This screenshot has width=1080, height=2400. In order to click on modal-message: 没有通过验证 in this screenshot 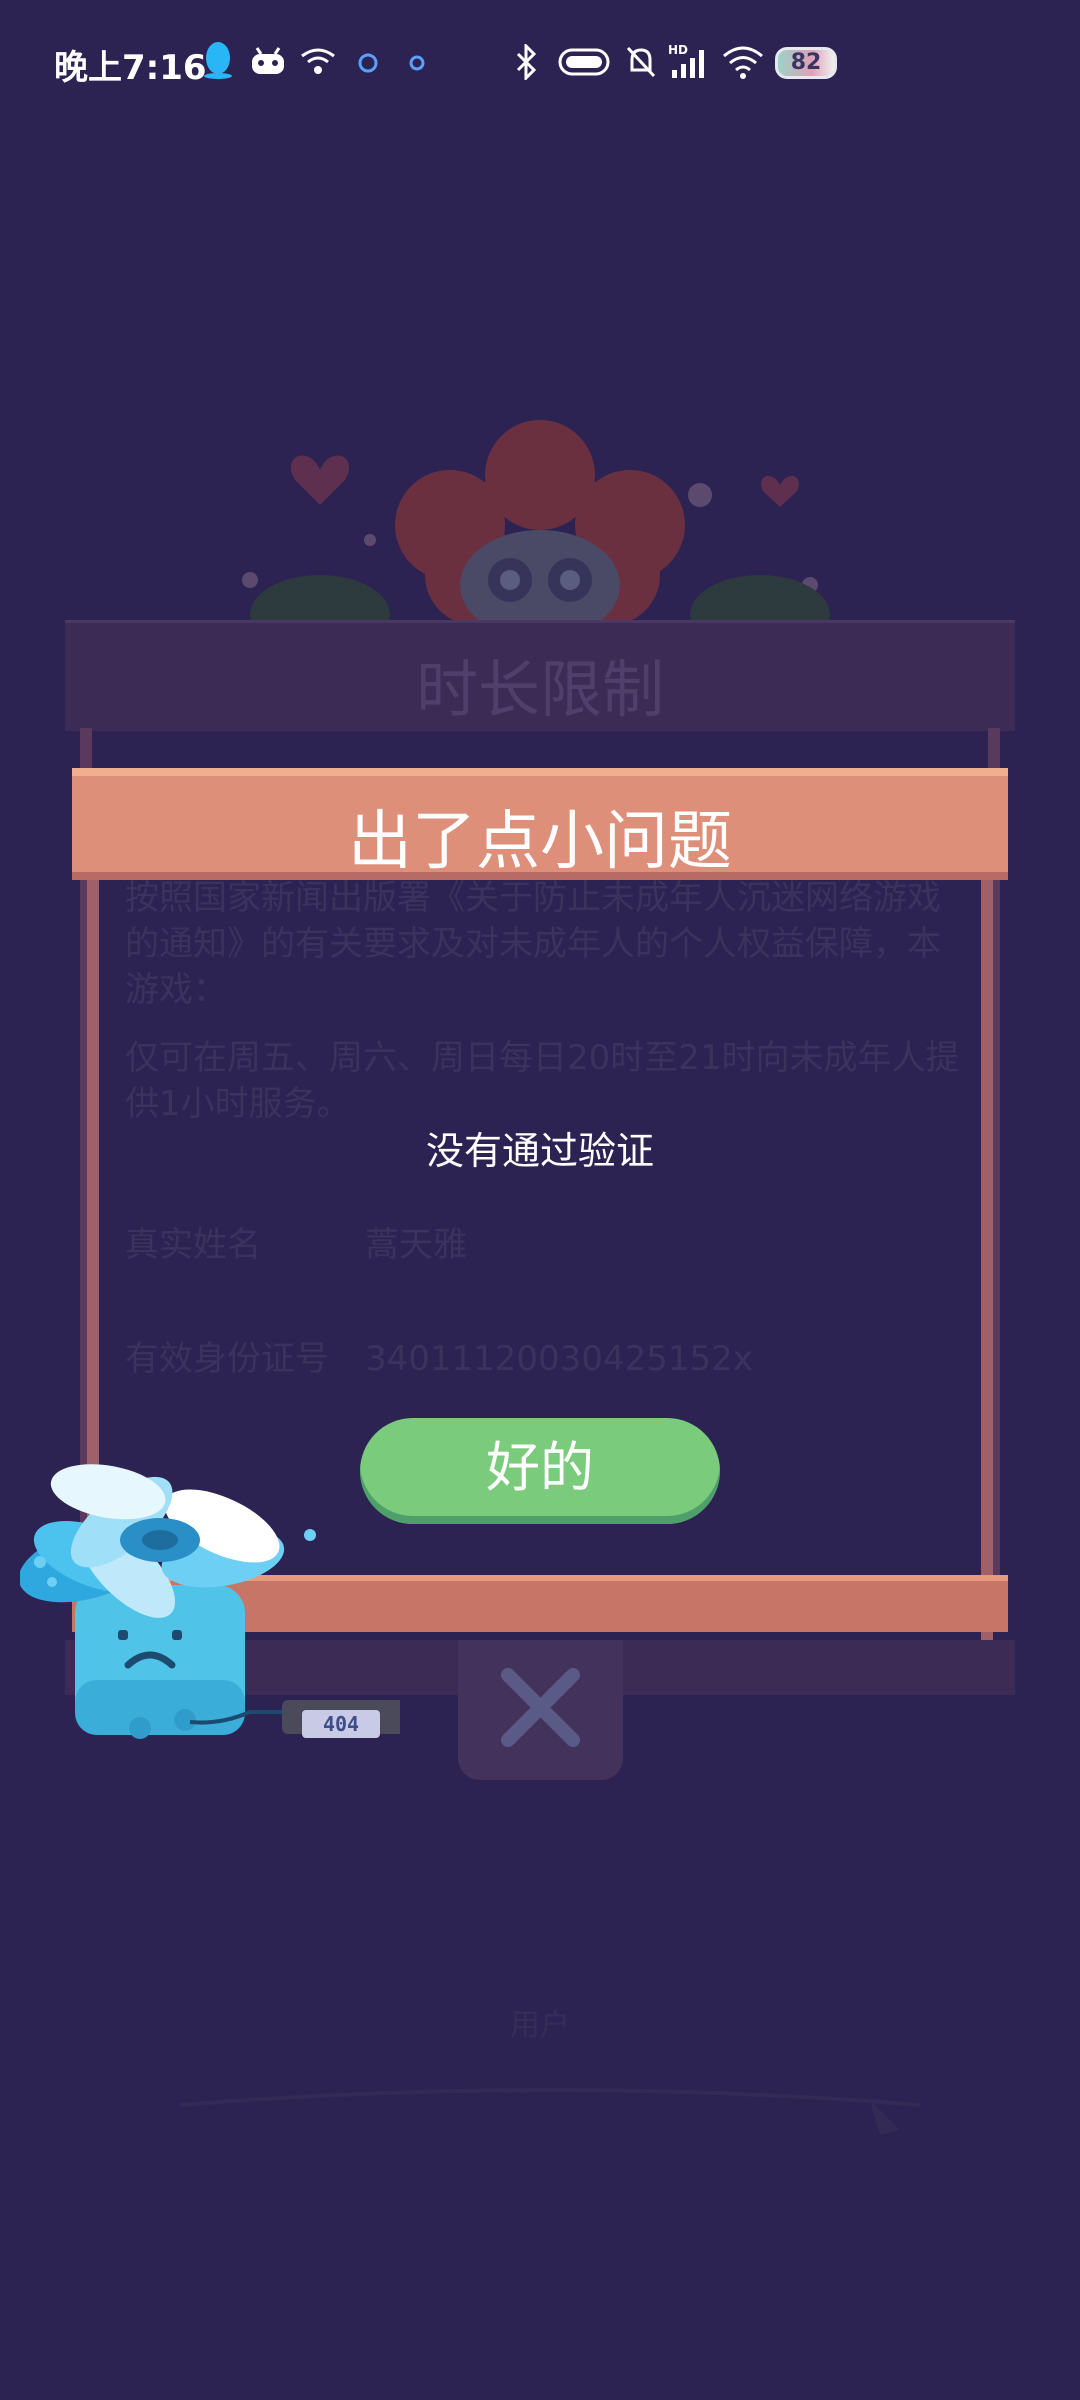, I will do `click(539, 1151)`.